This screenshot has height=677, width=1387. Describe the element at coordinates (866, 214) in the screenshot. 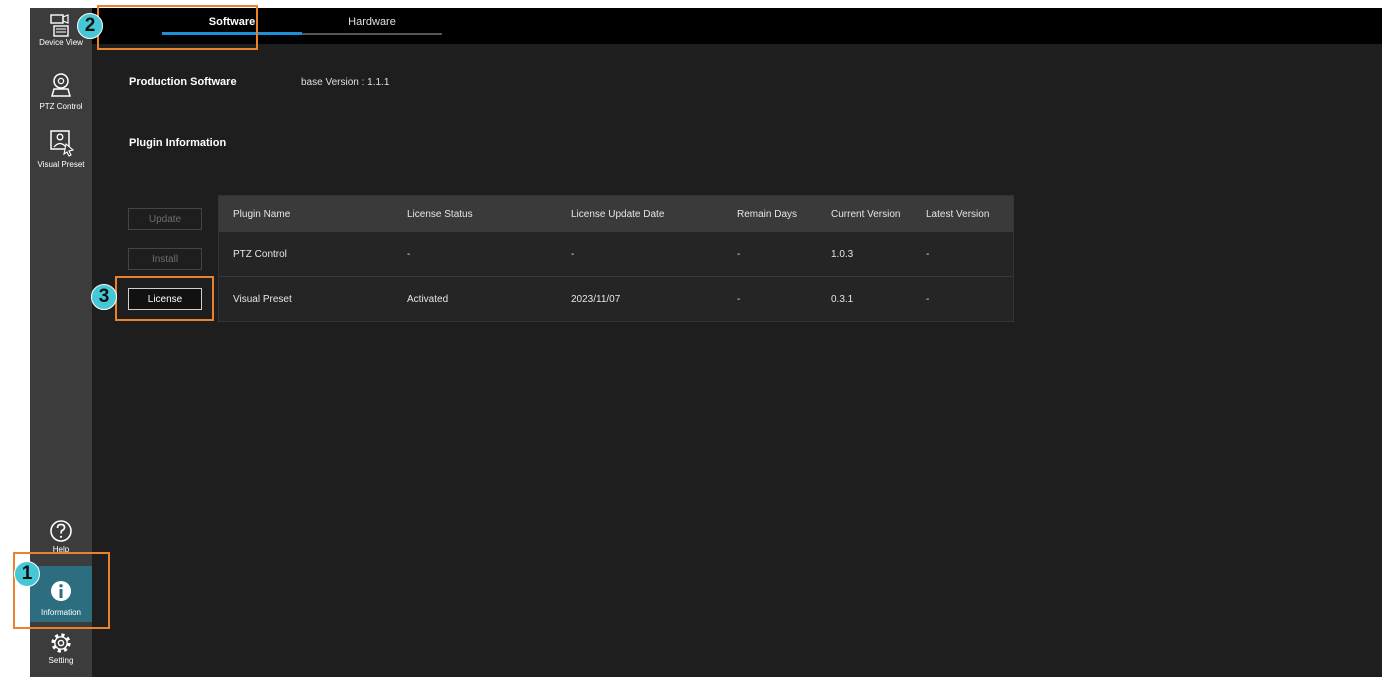

I see `column-header-current-version: Current Version` at that location.